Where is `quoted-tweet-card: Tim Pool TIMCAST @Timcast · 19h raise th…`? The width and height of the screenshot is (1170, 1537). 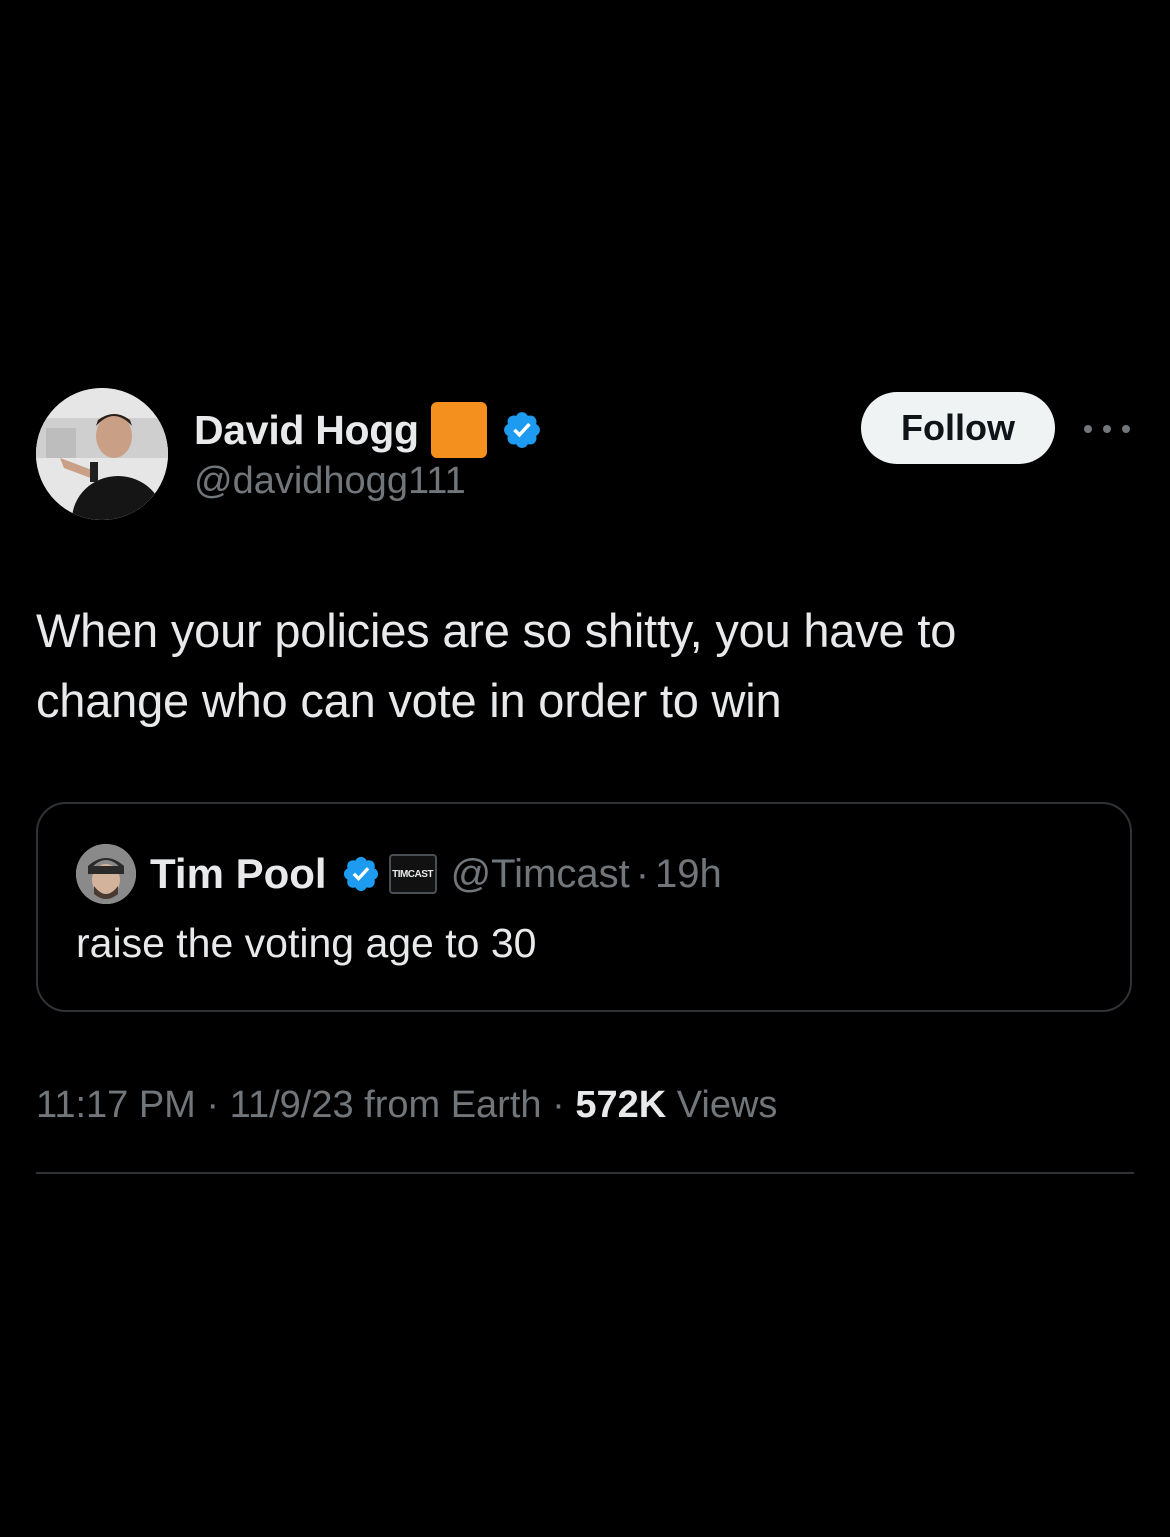
quoted-tweet-card: Tim Pool TIMCAST @Timcast · 19h raise th… is located at coordinates (584, 907).